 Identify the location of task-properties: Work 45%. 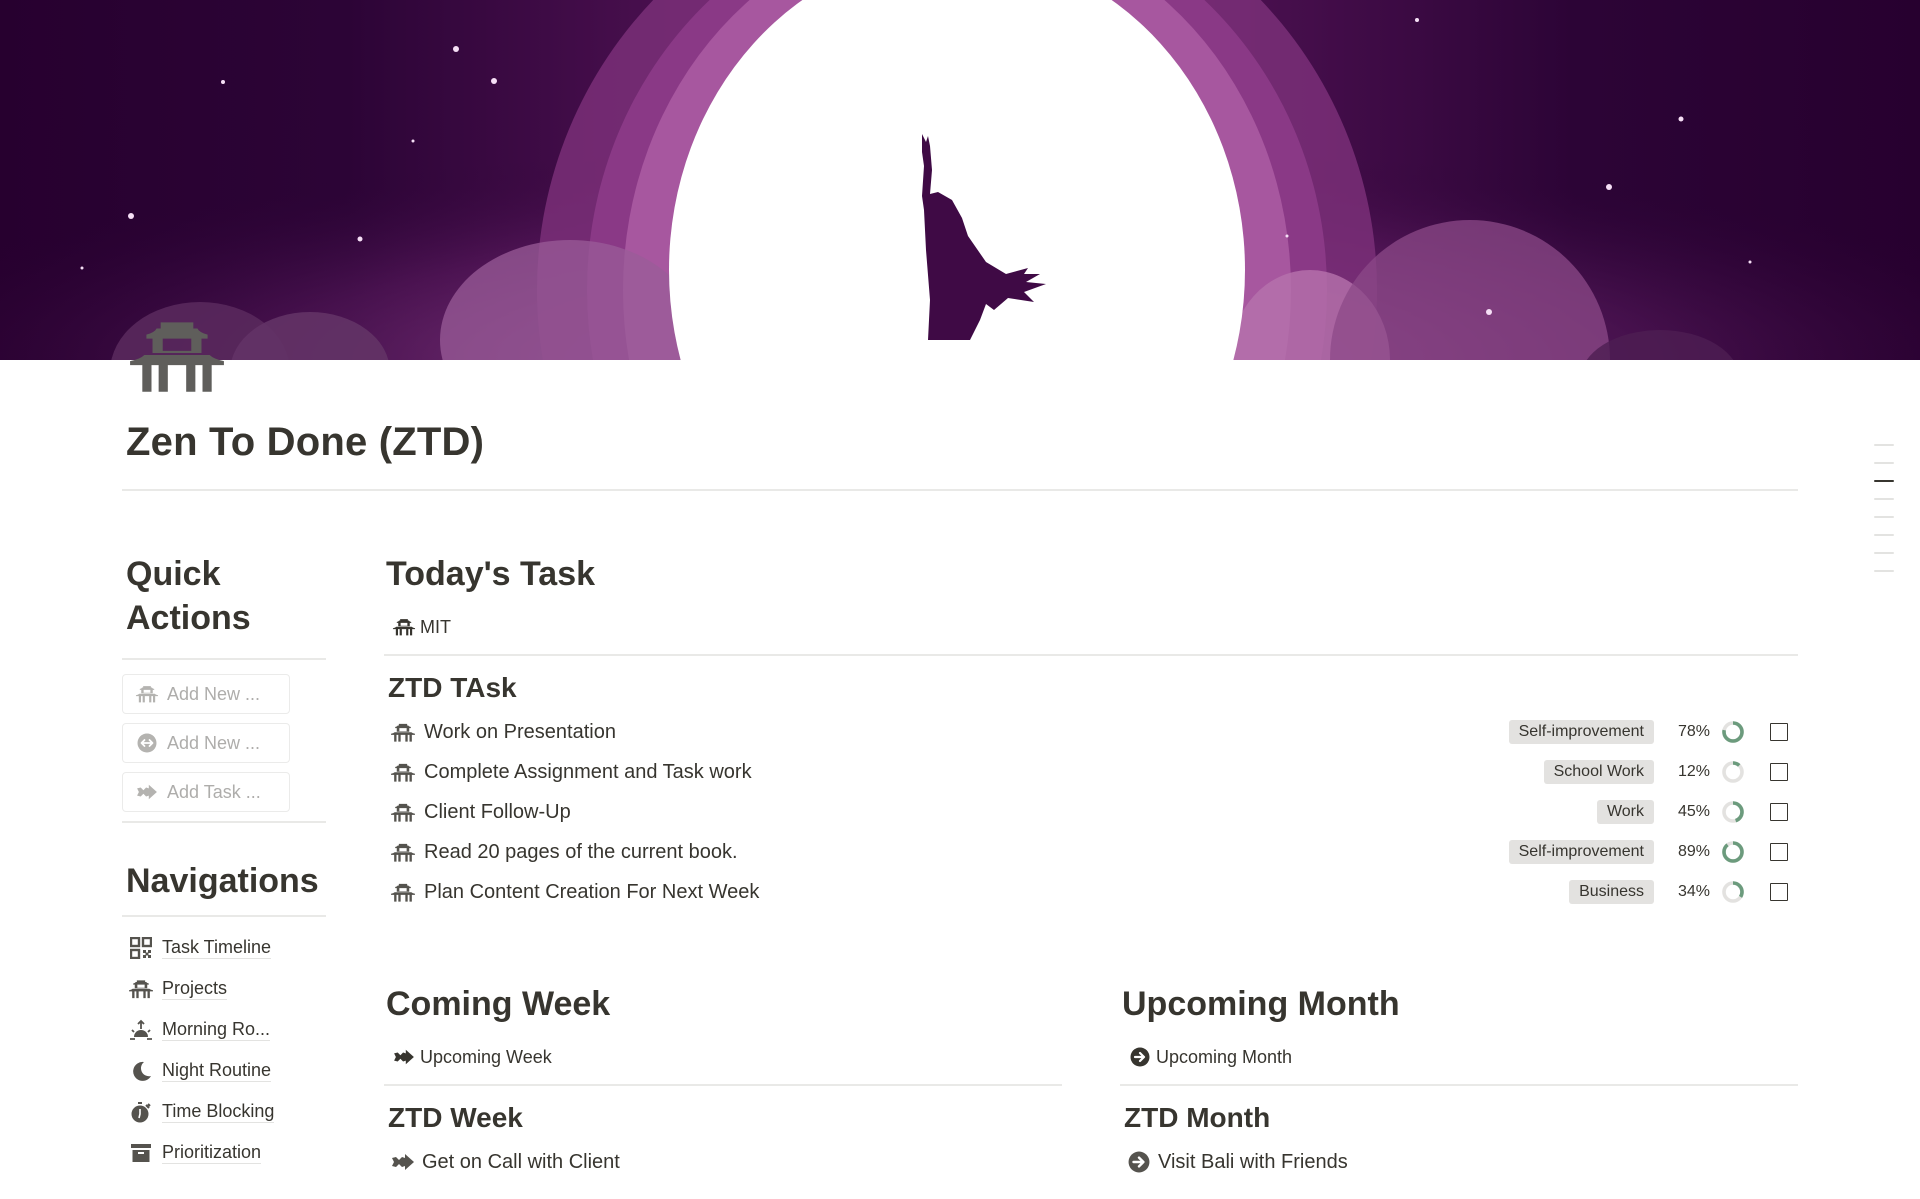
(1692, 812).